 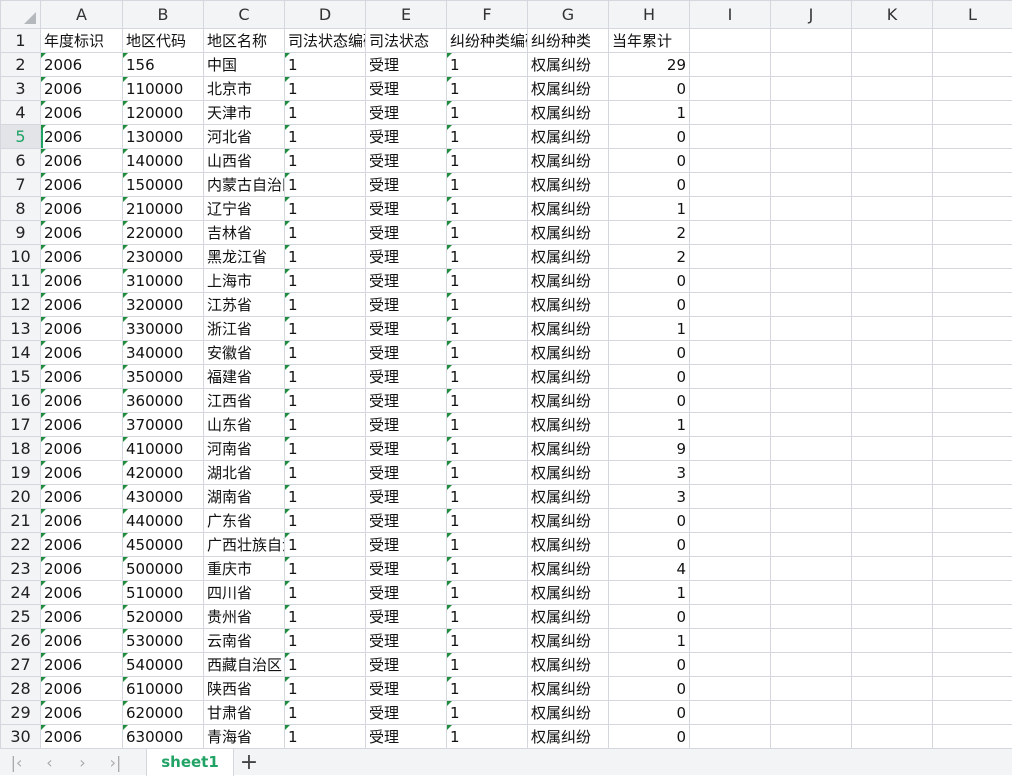 What do you see at coordinates (892, 233) in the screenshot?
I see `cell-K9` at bounding box center [892, 233].